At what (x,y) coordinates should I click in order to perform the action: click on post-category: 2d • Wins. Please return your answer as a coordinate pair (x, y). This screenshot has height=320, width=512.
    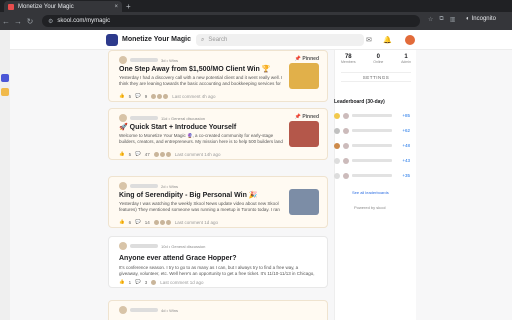
    Looking at the image, I should click on (169, 186).